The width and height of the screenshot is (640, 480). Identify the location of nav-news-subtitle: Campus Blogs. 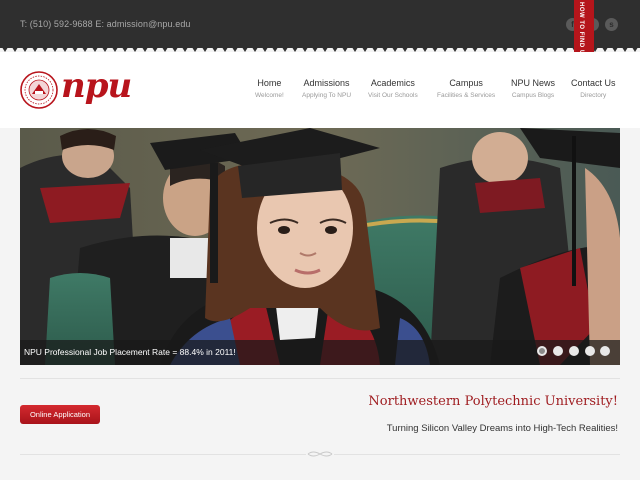
(533, 95).